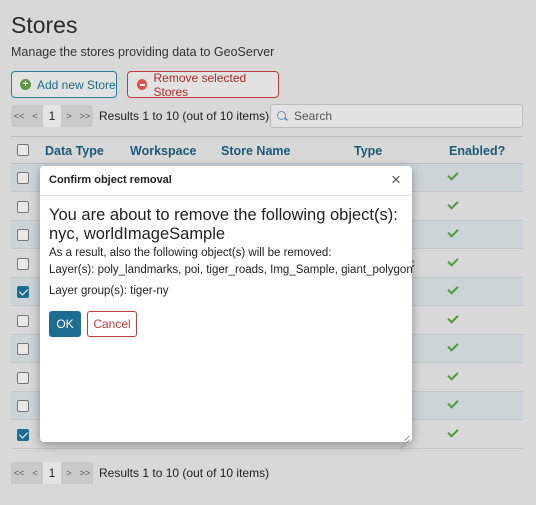 Image resolution: width=536 pixels, height=505 pixels. What do you see at coordinates (163, 151) in the screenshot?
I see `header-workspace: Workspace` at bounding box center [163, 151].